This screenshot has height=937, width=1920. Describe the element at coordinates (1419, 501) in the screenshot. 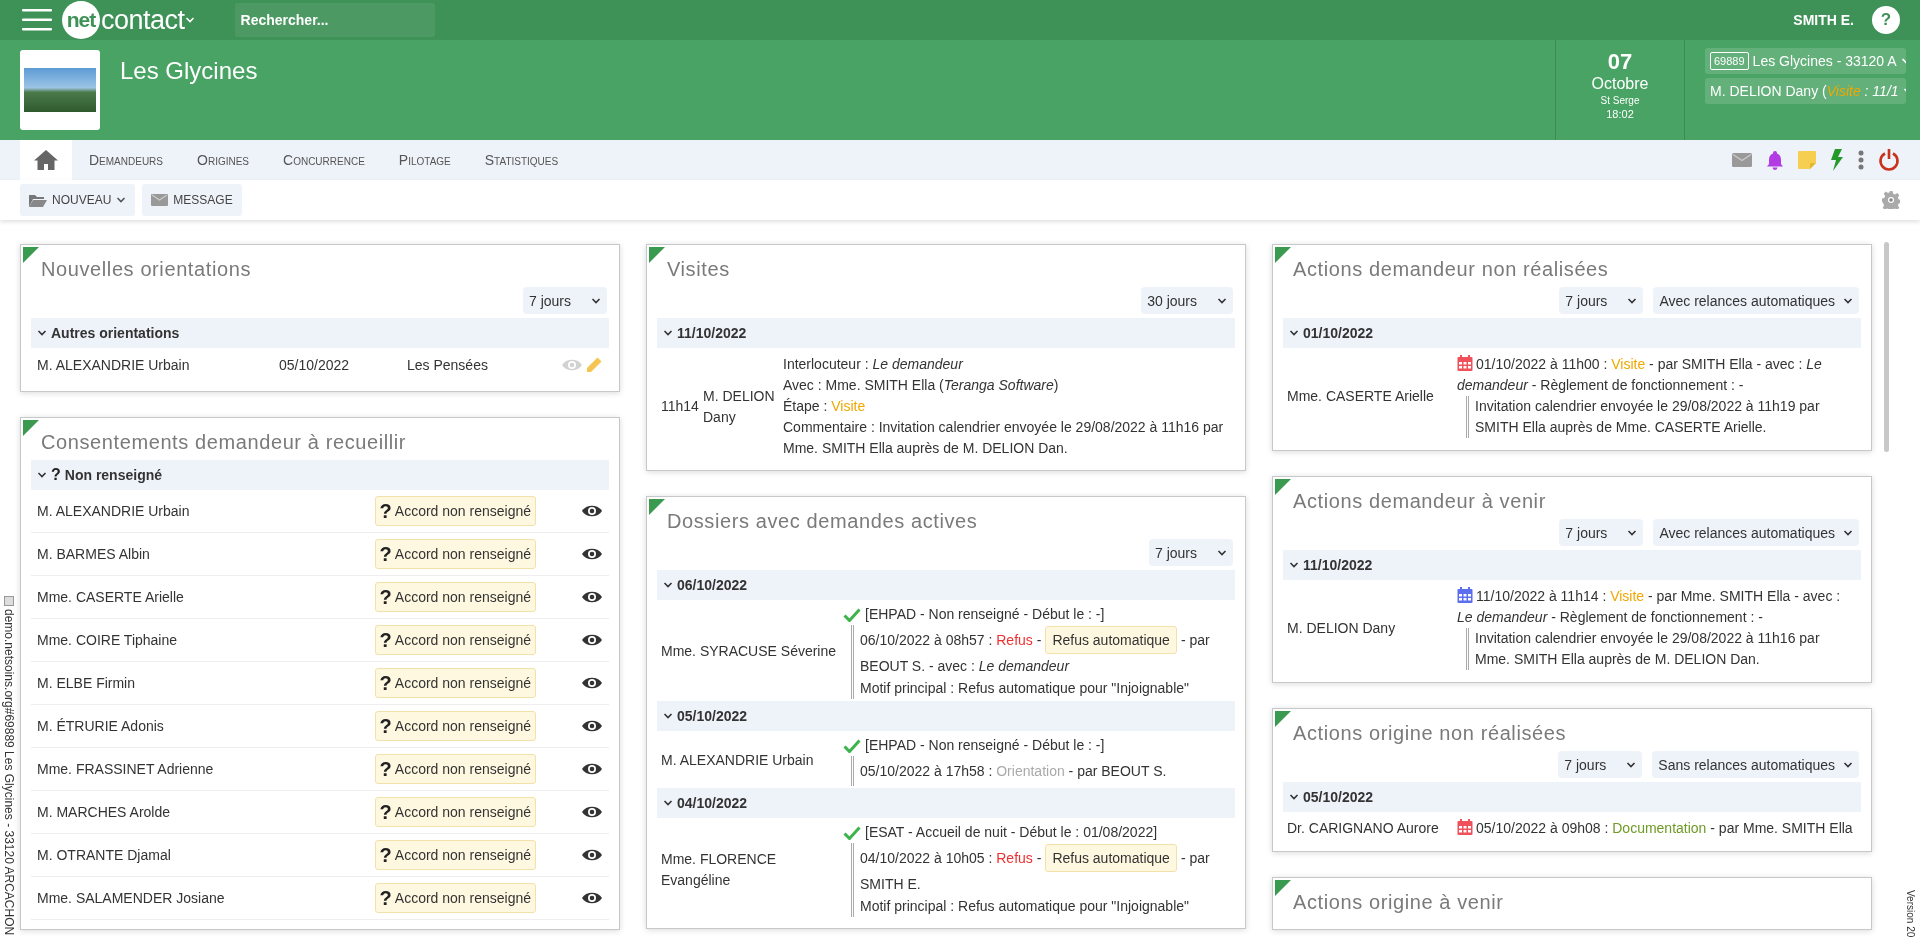

I see `card-title: Actions demandeur à venir` at that location.